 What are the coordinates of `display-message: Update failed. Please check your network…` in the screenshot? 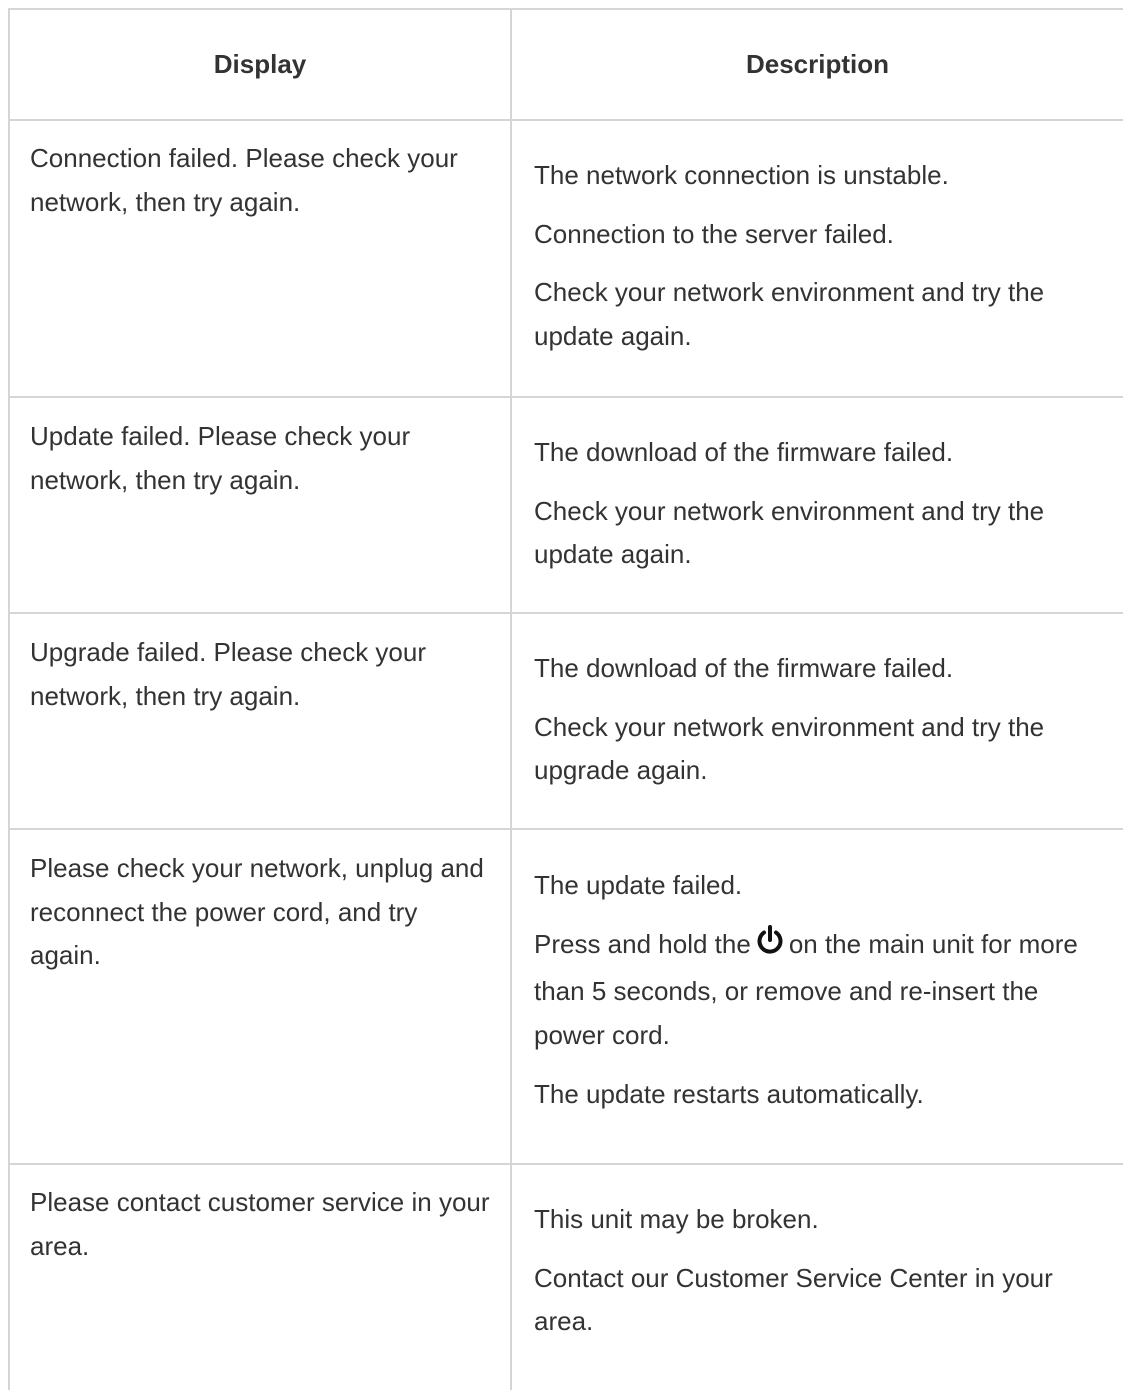 It's located at (220, 458).